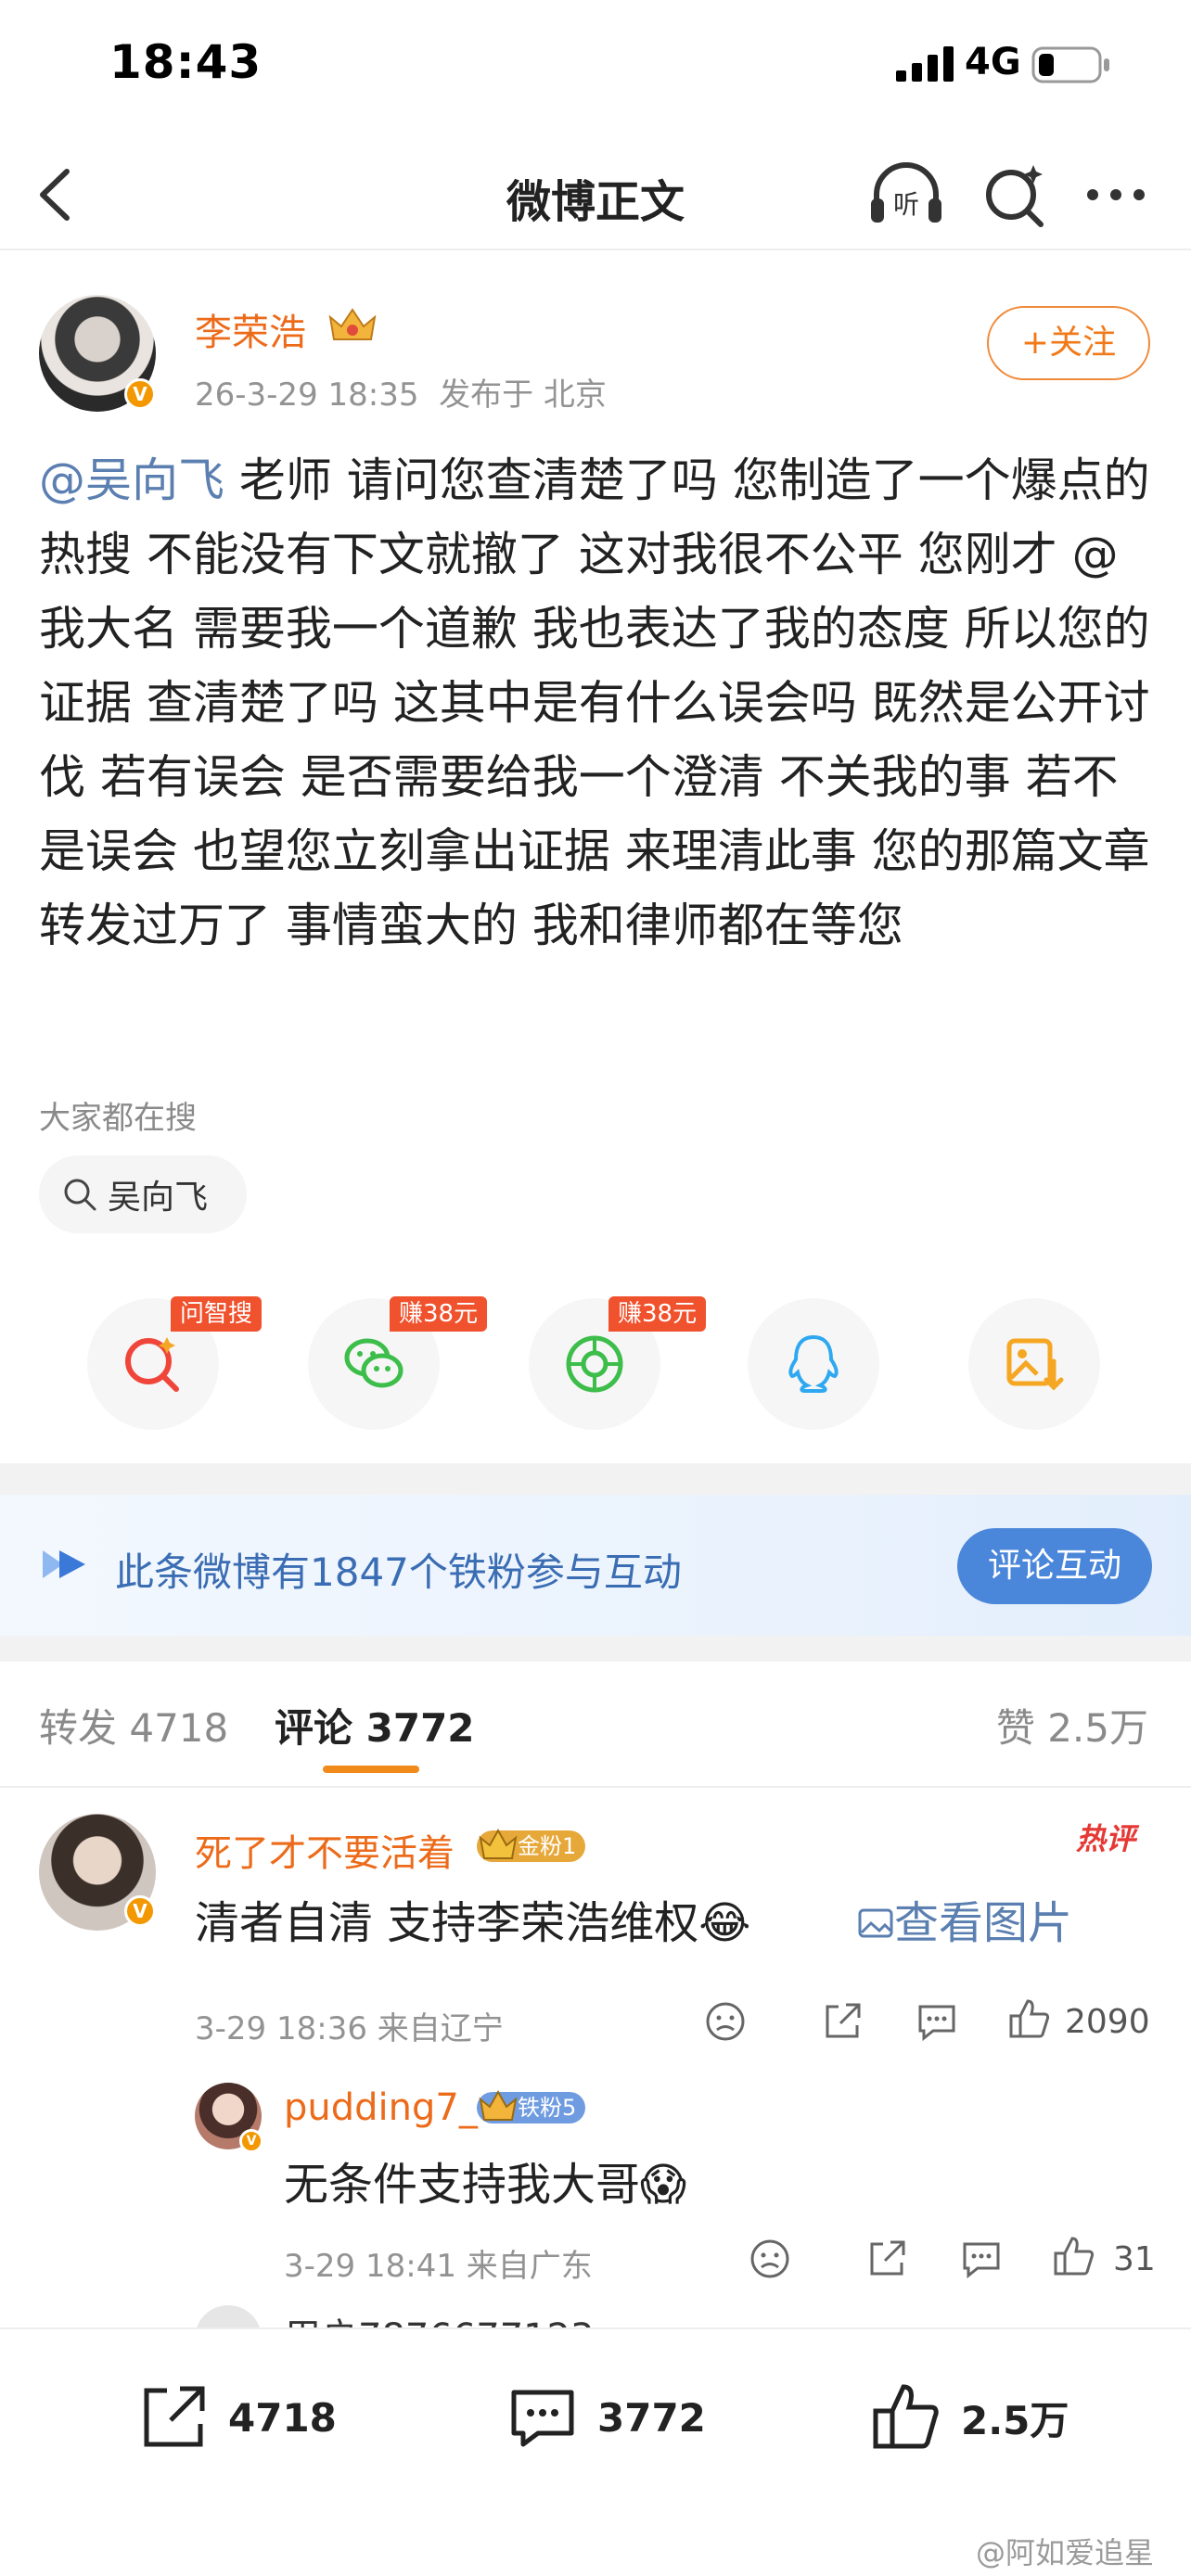 The image size is (1191, 2576). Describe the element at coordinates (463, 2185) in the screenshot. I see `reply-text-body: 无条件支持我大哥` at that location.